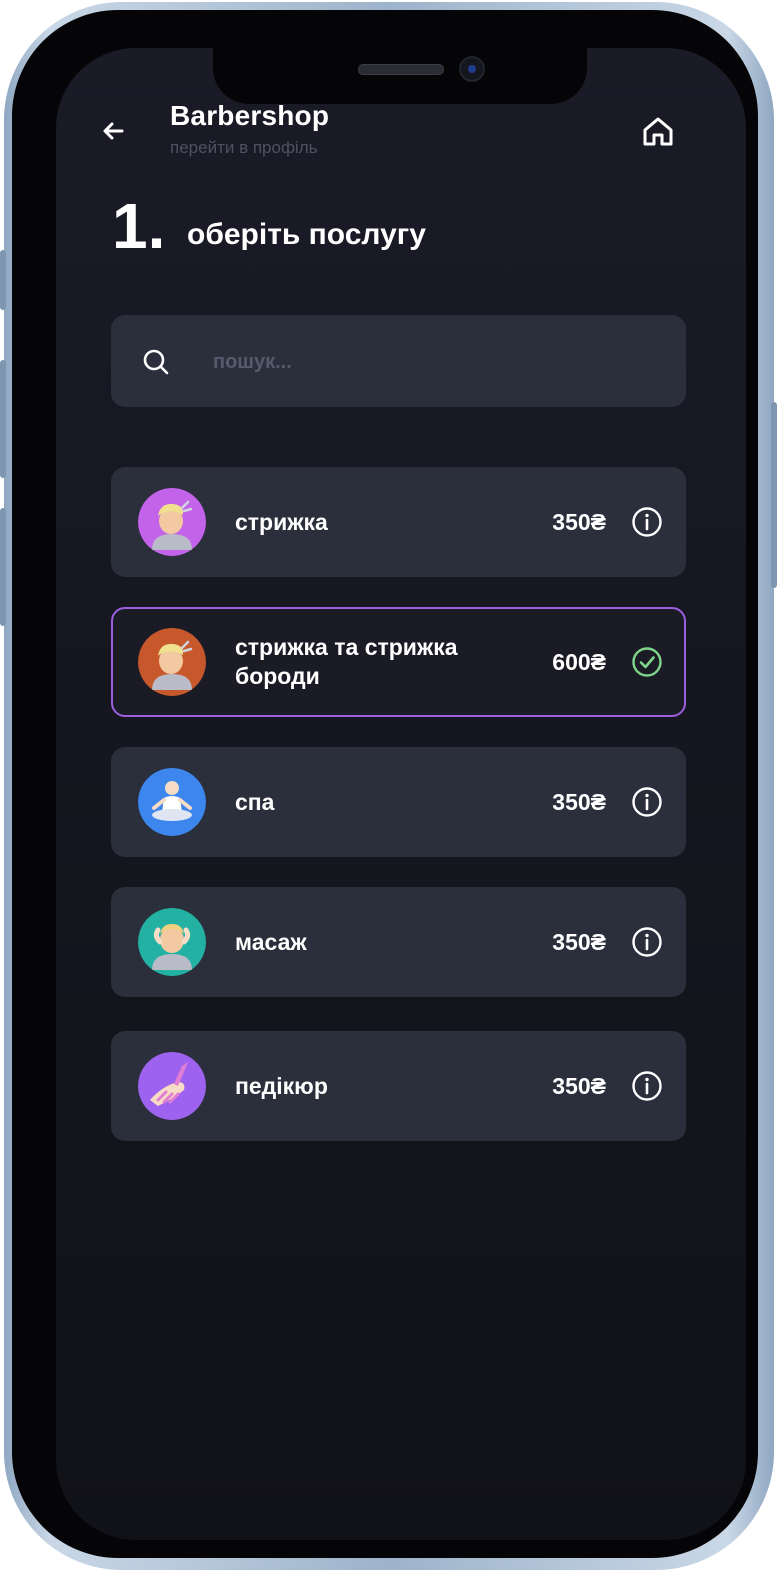 This screenshot has width=779, height=1575. What do you see at coordinates (306, 234) in the screenshot?
I see `step-title: оберіть послугу` at bounding box center [306, 234].